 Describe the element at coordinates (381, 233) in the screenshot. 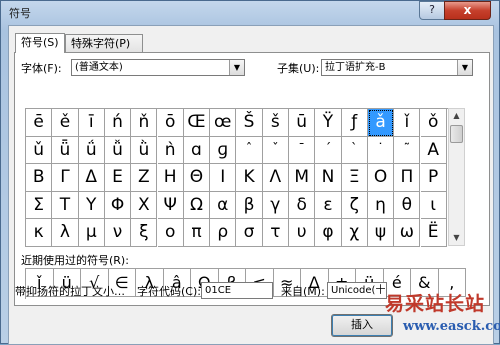

I see `symbol-cell: ψ` at that location.